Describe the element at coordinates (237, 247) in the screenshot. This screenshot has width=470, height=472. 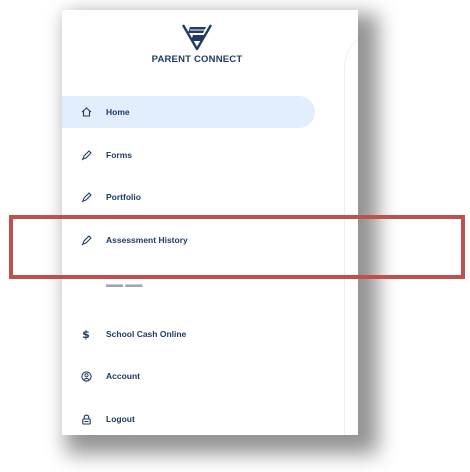
I see `annotation-highlight-box` at that location.